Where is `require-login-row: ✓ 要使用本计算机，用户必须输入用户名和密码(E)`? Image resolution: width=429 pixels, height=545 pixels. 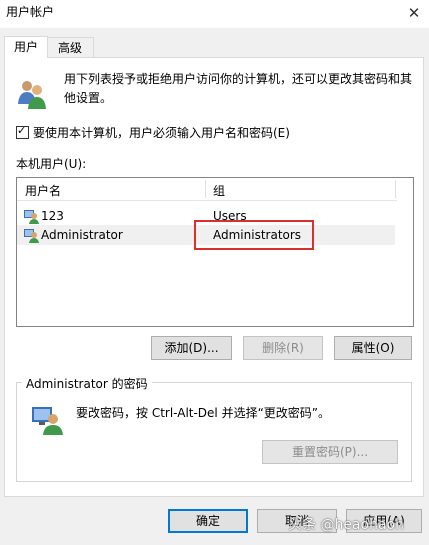 require-login-row: ✓ 要使用本计算机，用户必须输入用户名和密码(E) is located at coordinates (153, 132).